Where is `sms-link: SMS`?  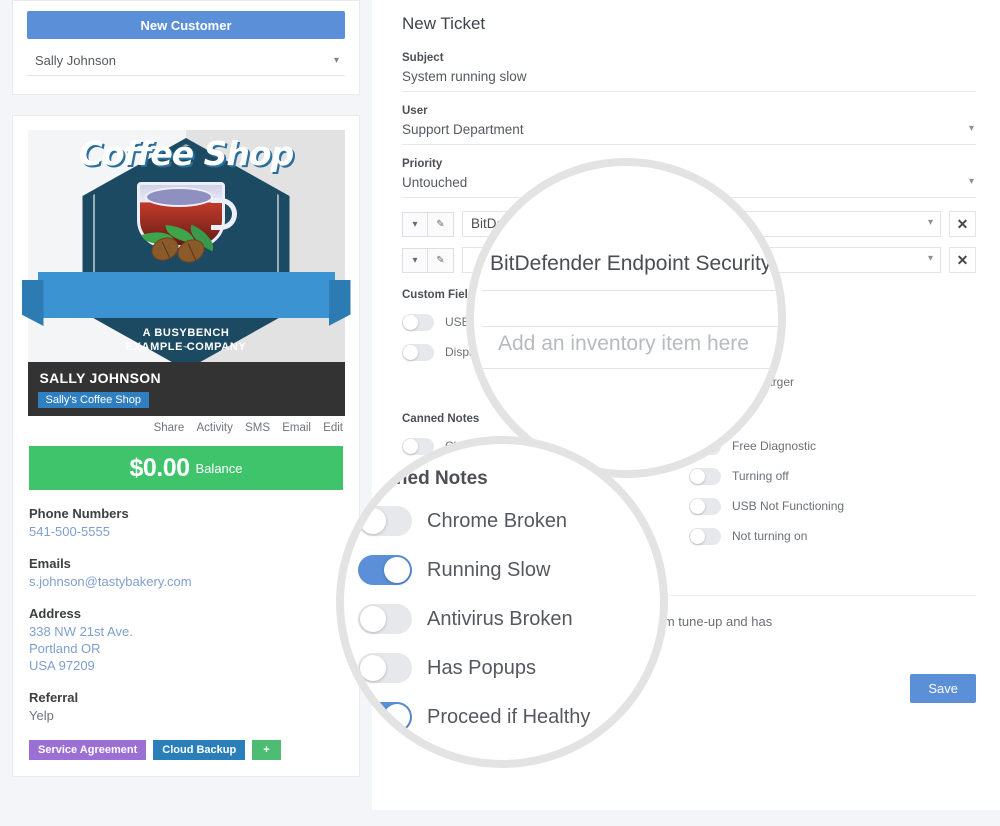
sms-link: SMS is located at coordinates (257, 428).